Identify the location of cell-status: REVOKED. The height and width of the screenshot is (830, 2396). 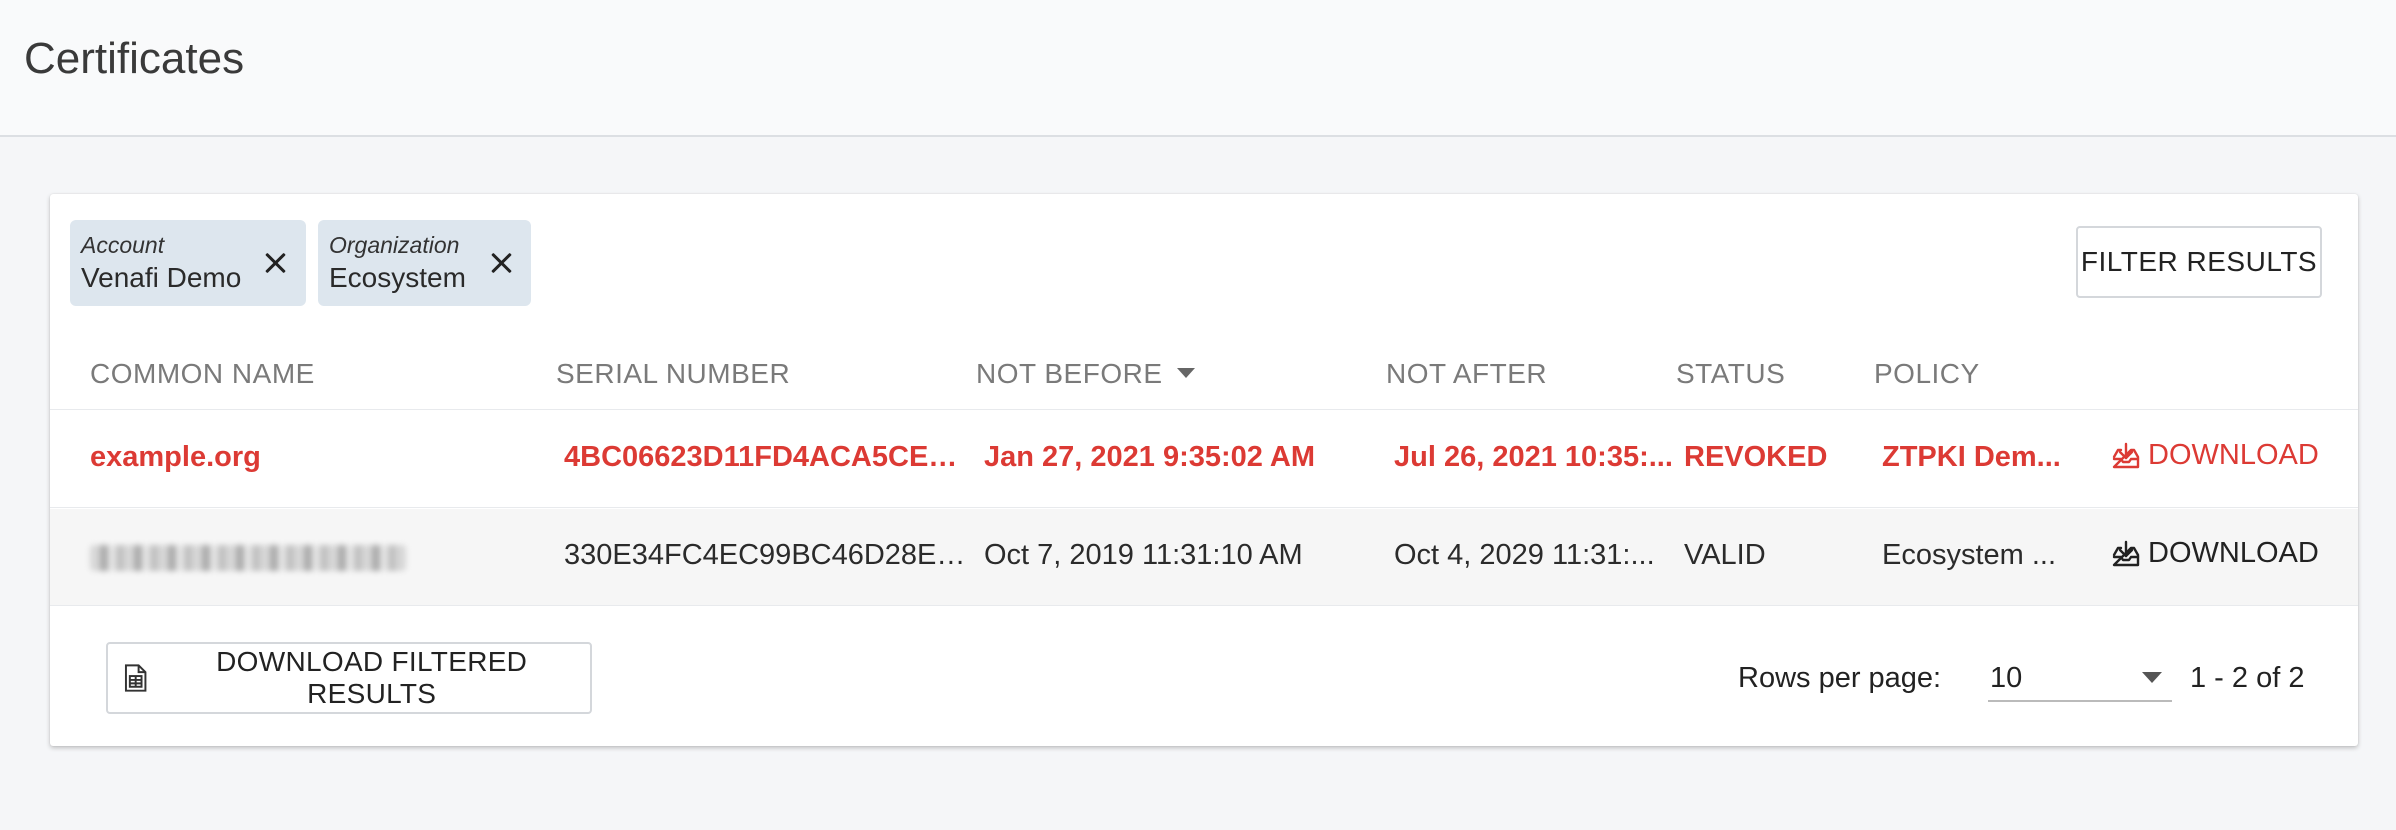
(1756, 457).